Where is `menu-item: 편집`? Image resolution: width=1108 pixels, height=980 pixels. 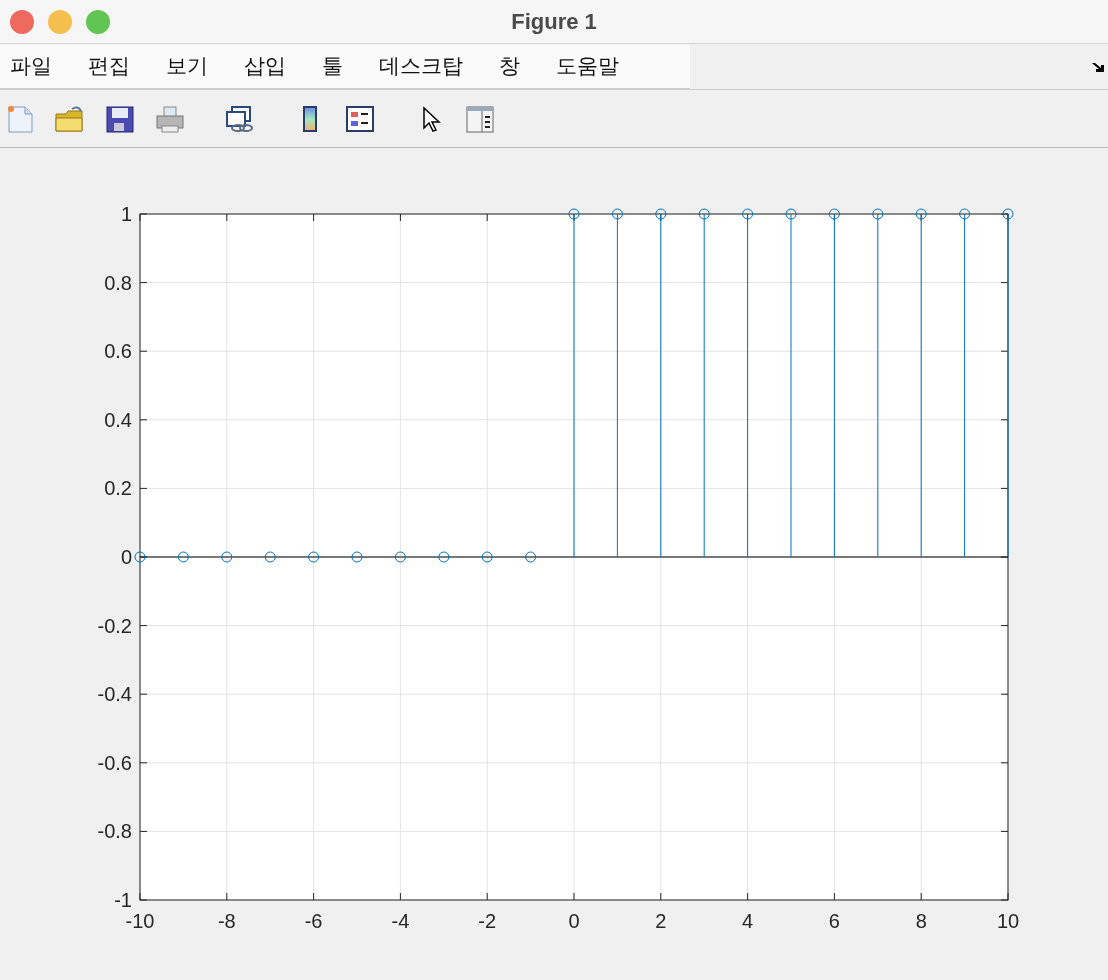 menu-item: 편집 is located at coordinates (109, 66).